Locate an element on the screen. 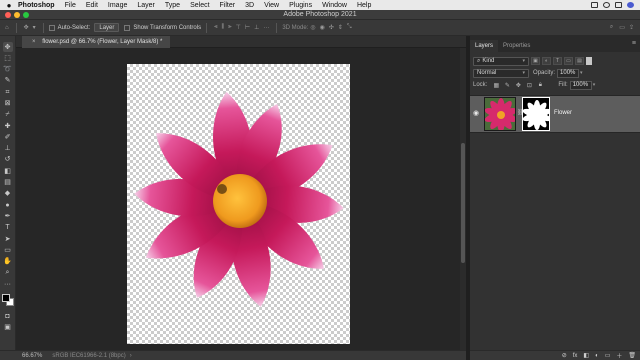 The height and width of the screenshot is (360, 640). filter-adjustment-icon: ◐ is located at coordinates (546, 61).